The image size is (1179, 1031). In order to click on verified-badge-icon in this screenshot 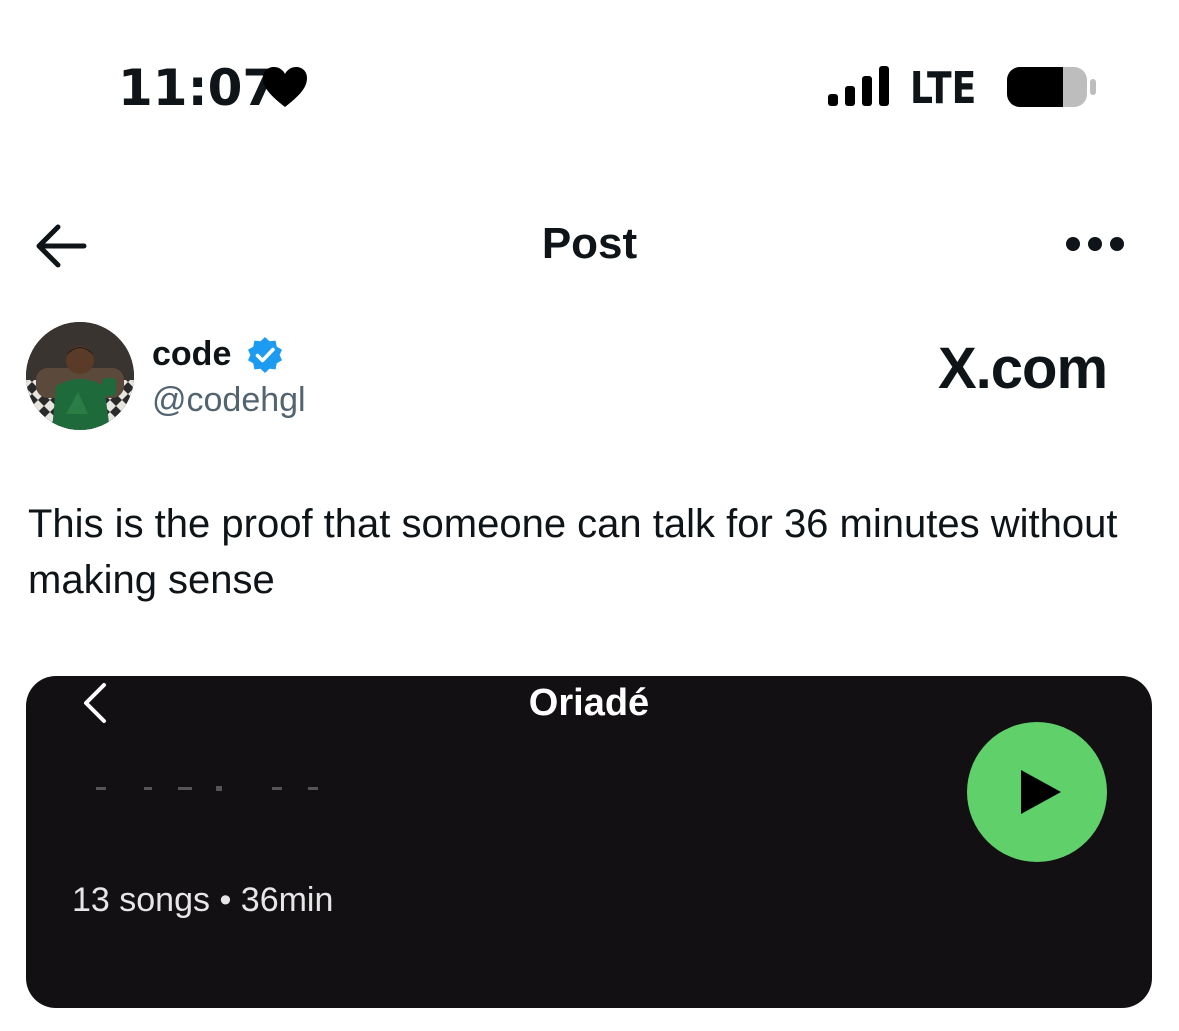, I will do `click(265, 355)`.